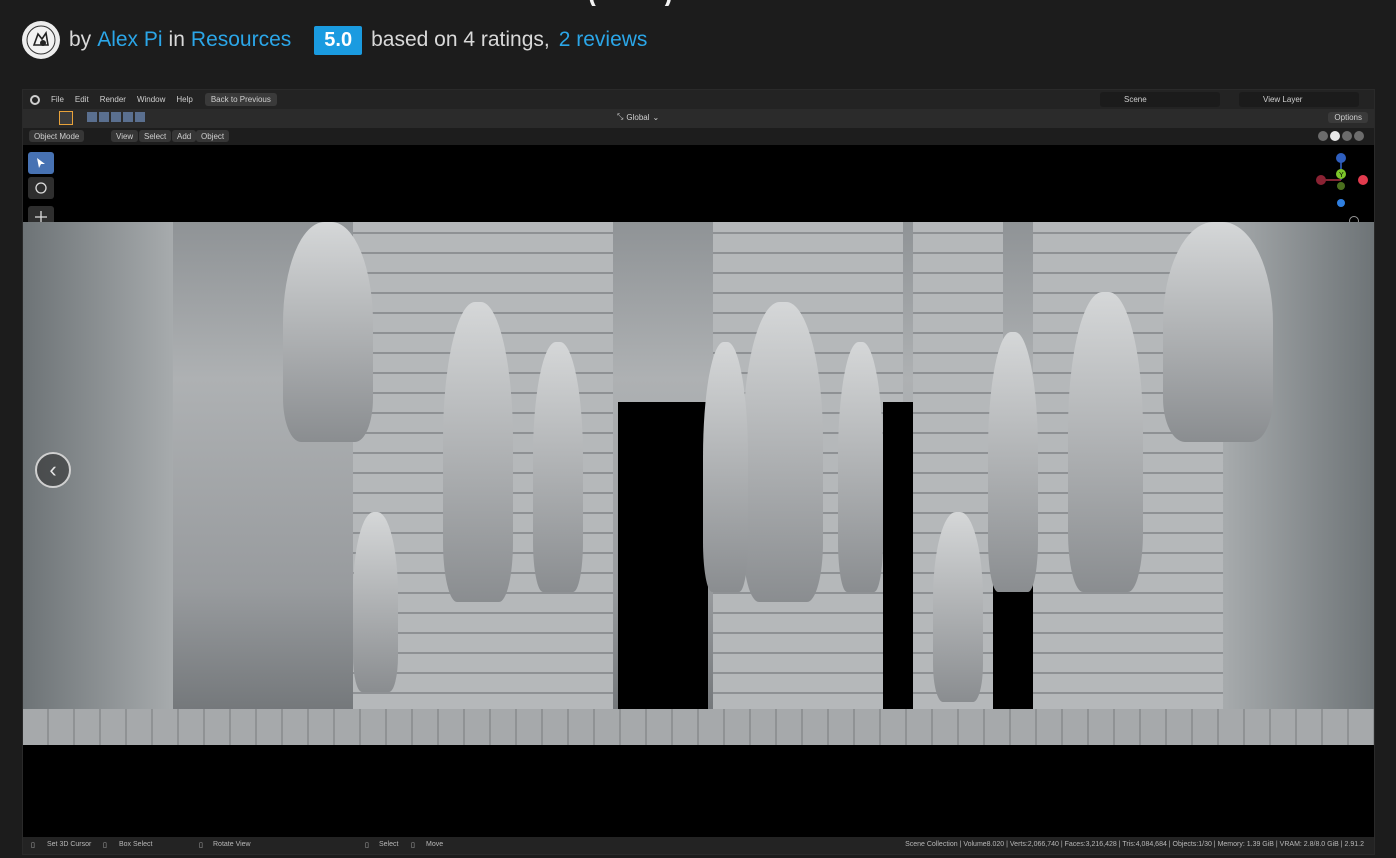 This screenshot has height=858, width=1396. What do you see at coordinates (80, 39) in the screenshot?
I see `by-label: by` at bounding box center [80, 39].